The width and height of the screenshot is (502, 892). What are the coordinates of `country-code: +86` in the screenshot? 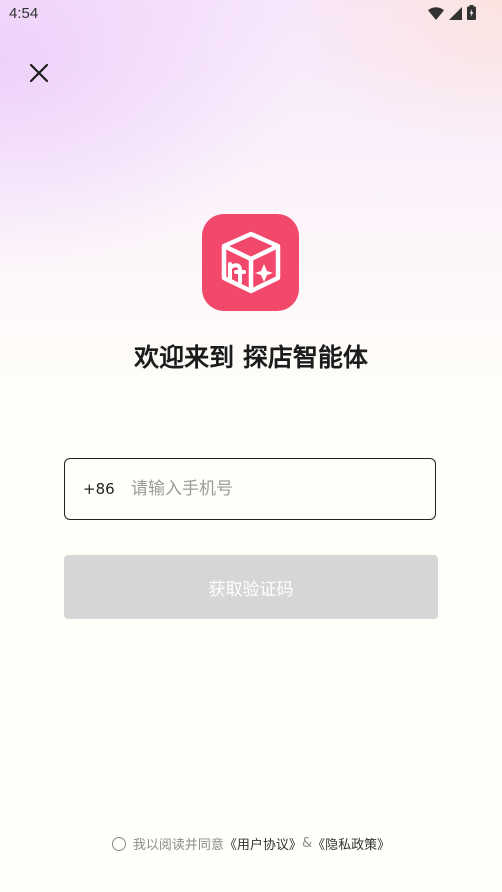 It's located at (106, 489).